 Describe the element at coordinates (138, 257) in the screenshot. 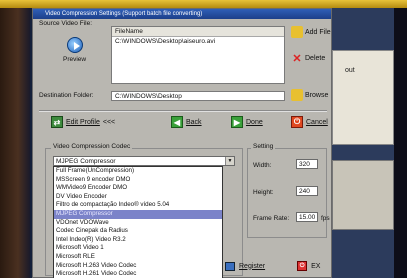

I see `codec-option: Microsoft RLE` at that location.